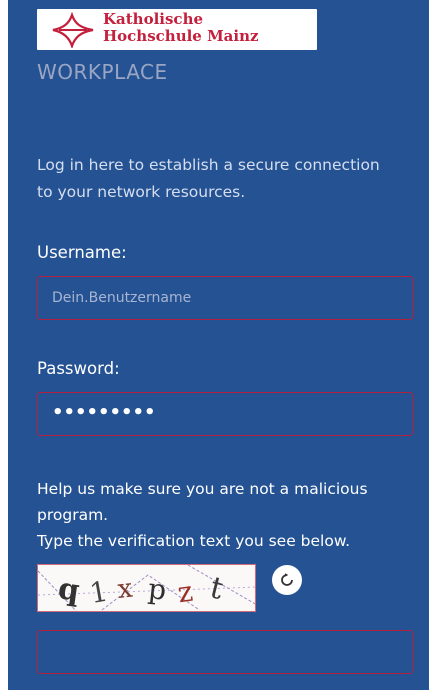 This screenshot has height=690, width=433. What do you see at coordinates (73, 30) in the screenshot?
I see `cross-logo-icon` at bounding box center [73, 30].